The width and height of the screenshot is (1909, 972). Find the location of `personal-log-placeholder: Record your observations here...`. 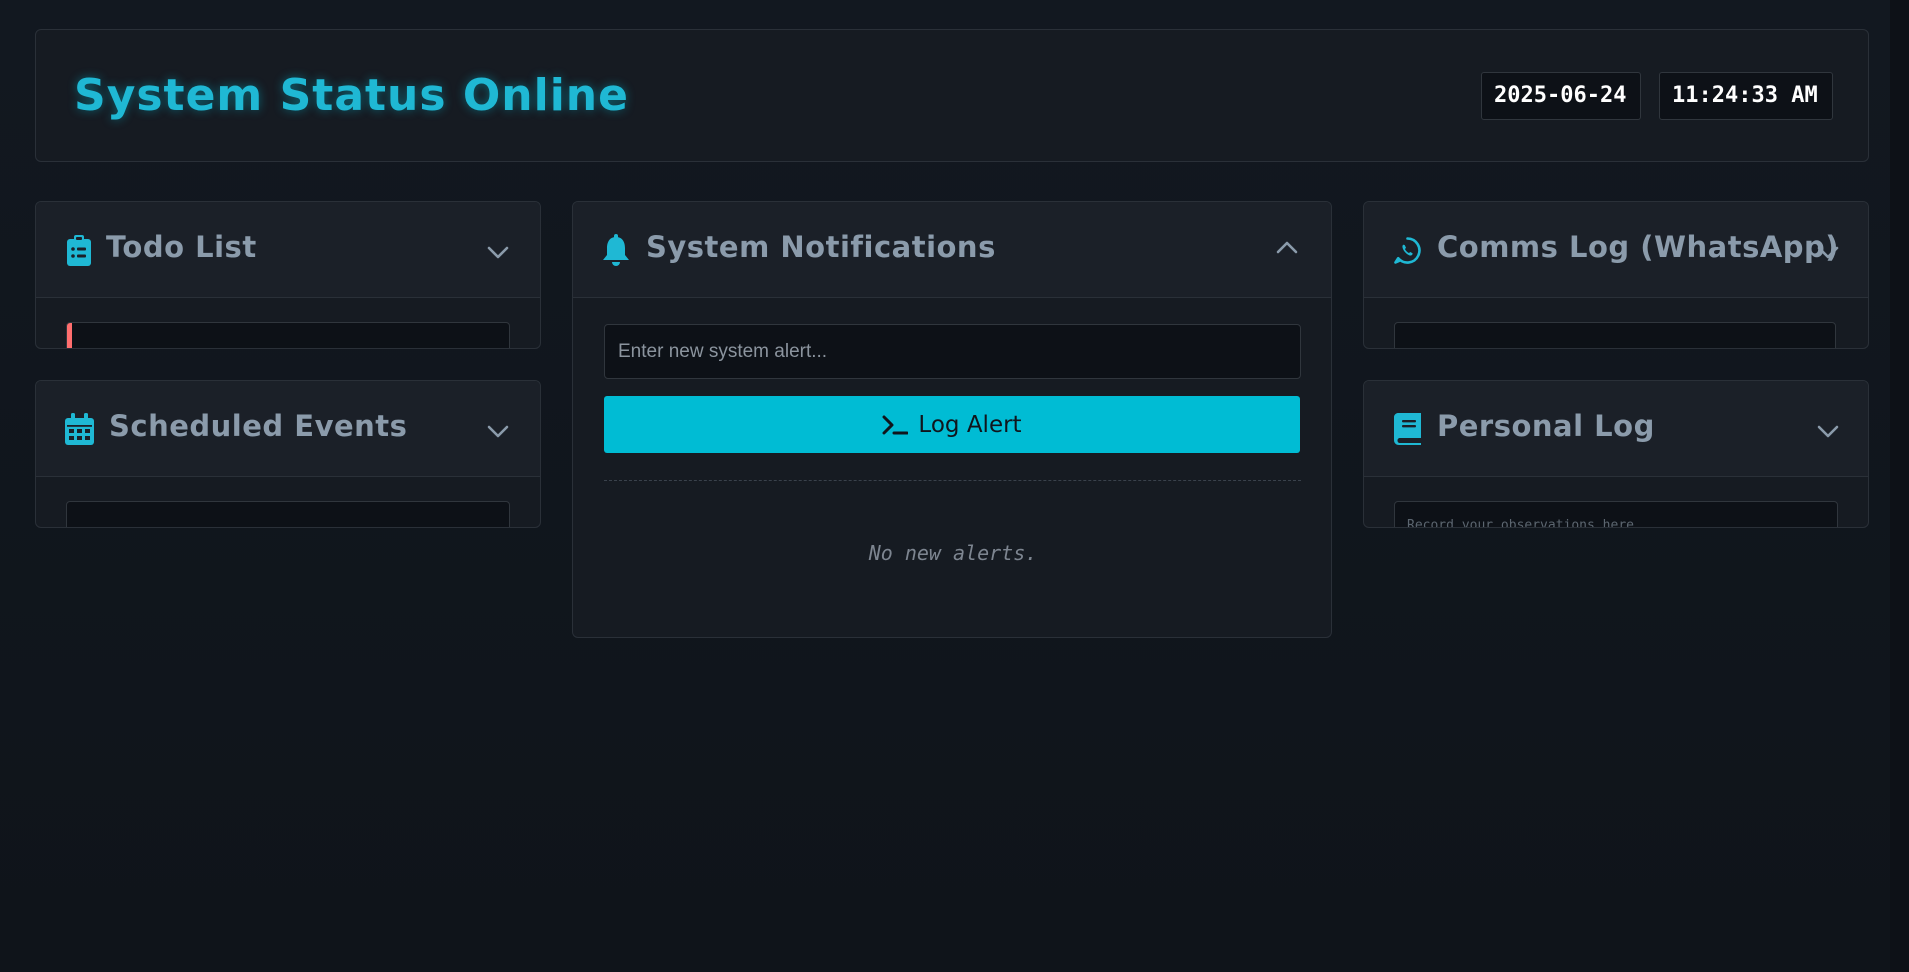

personal-log-placeholder: Record your observations here... is located at coordinates (1532, 523).